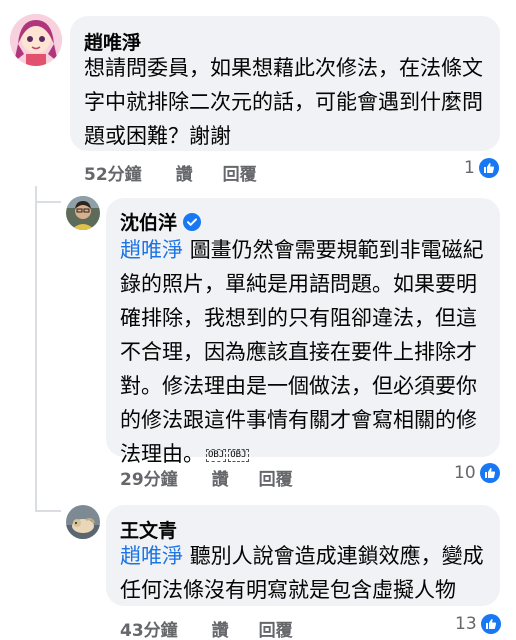 This screenshot has height=640, width=516. What do you see at coordinates (206, 477) in the screenshot?
I see `comment-meta: 29分鐘 讚 回覆` at bounding box center [206, 477].